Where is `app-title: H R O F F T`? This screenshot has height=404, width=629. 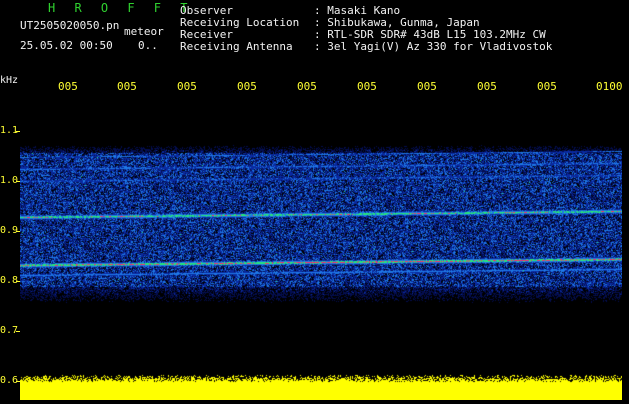 app-title: H R O F F T is located at coordinates (121, 8).